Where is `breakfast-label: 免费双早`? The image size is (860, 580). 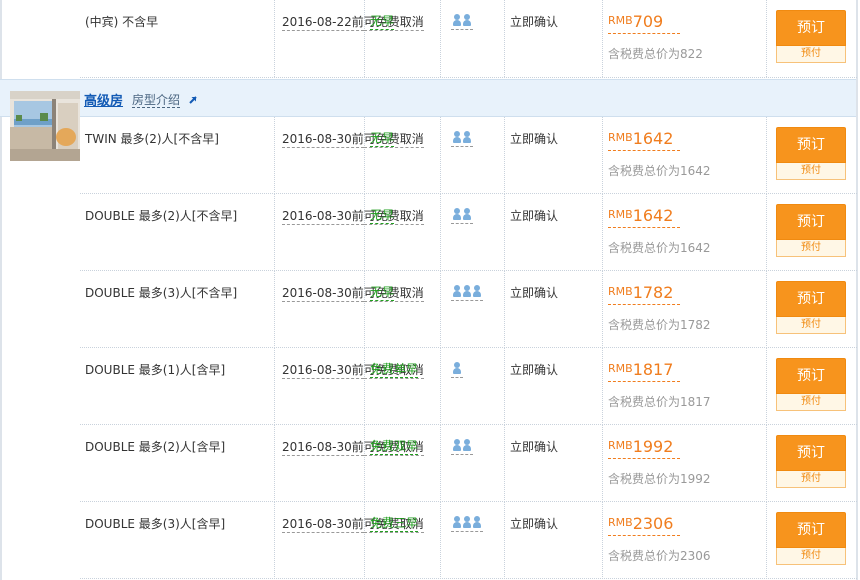 breakfast-label: 免费双早 is located at coordinates (394, 446).